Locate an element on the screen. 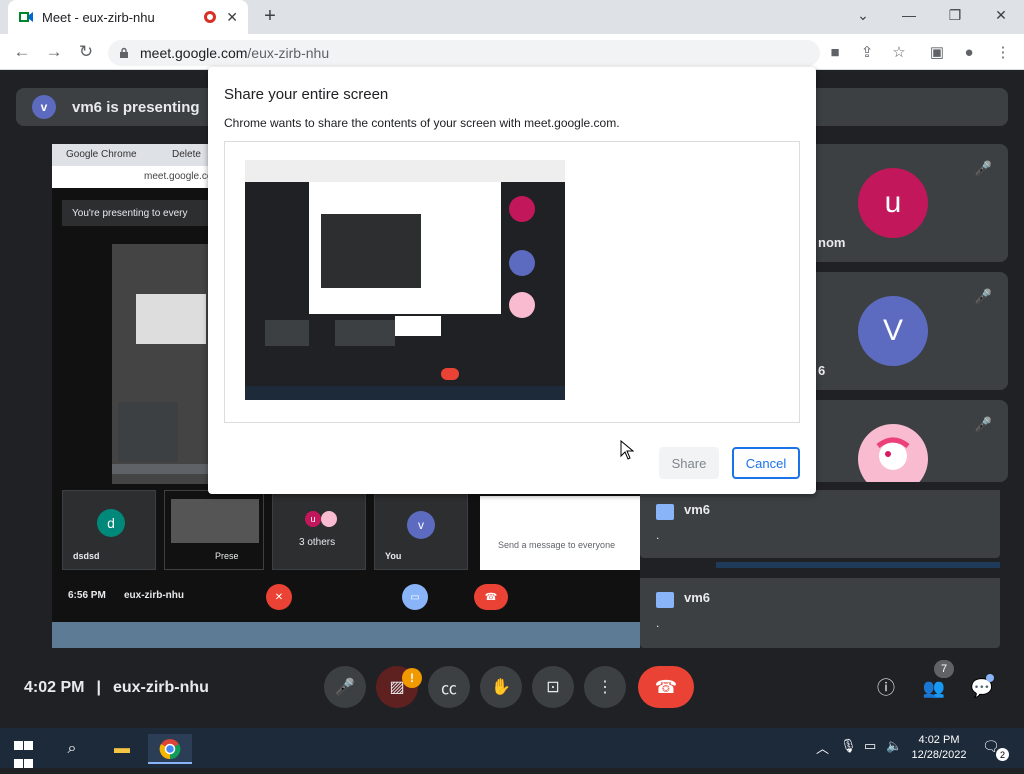 The height and width of the screenshot is (774, 1024). small-avatar: d is located at coordinates (111, 523).